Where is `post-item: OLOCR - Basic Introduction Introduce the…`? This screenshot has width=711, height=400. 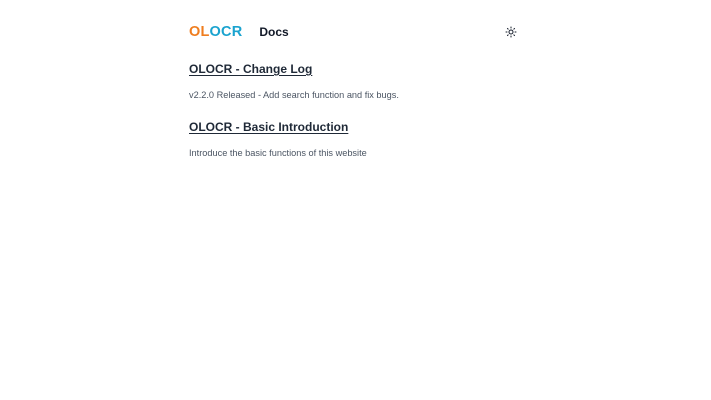
post-item: OLOCR - Basic Introduction Introduce the… is located at coordinates (399, 138).